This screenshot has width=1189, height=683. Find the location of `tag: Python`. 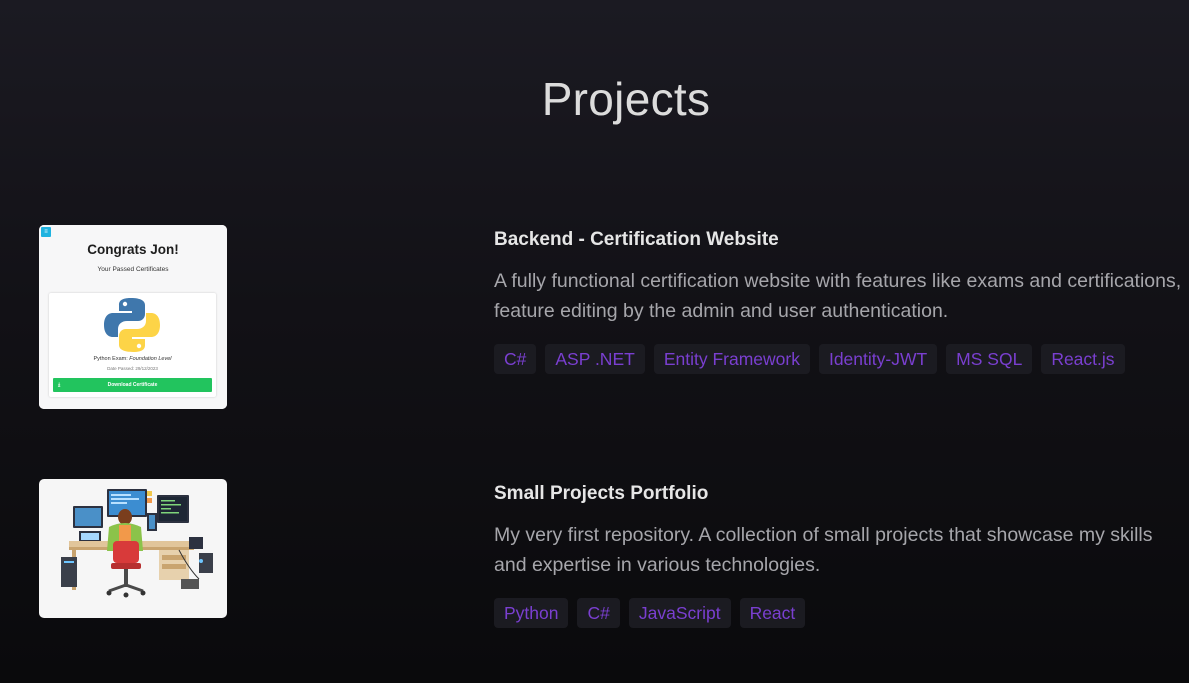

tag: Python is located at coordinates (531, 613).